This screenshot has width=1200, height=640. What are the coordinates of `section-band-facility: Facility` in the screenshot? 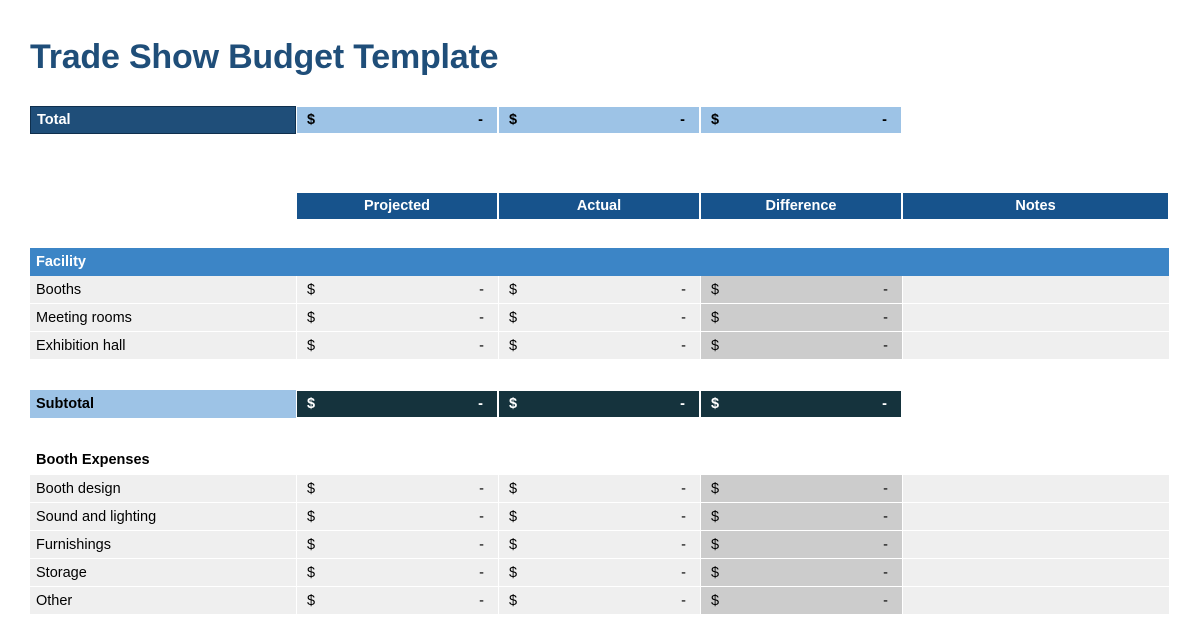 It's located at (599, 262).